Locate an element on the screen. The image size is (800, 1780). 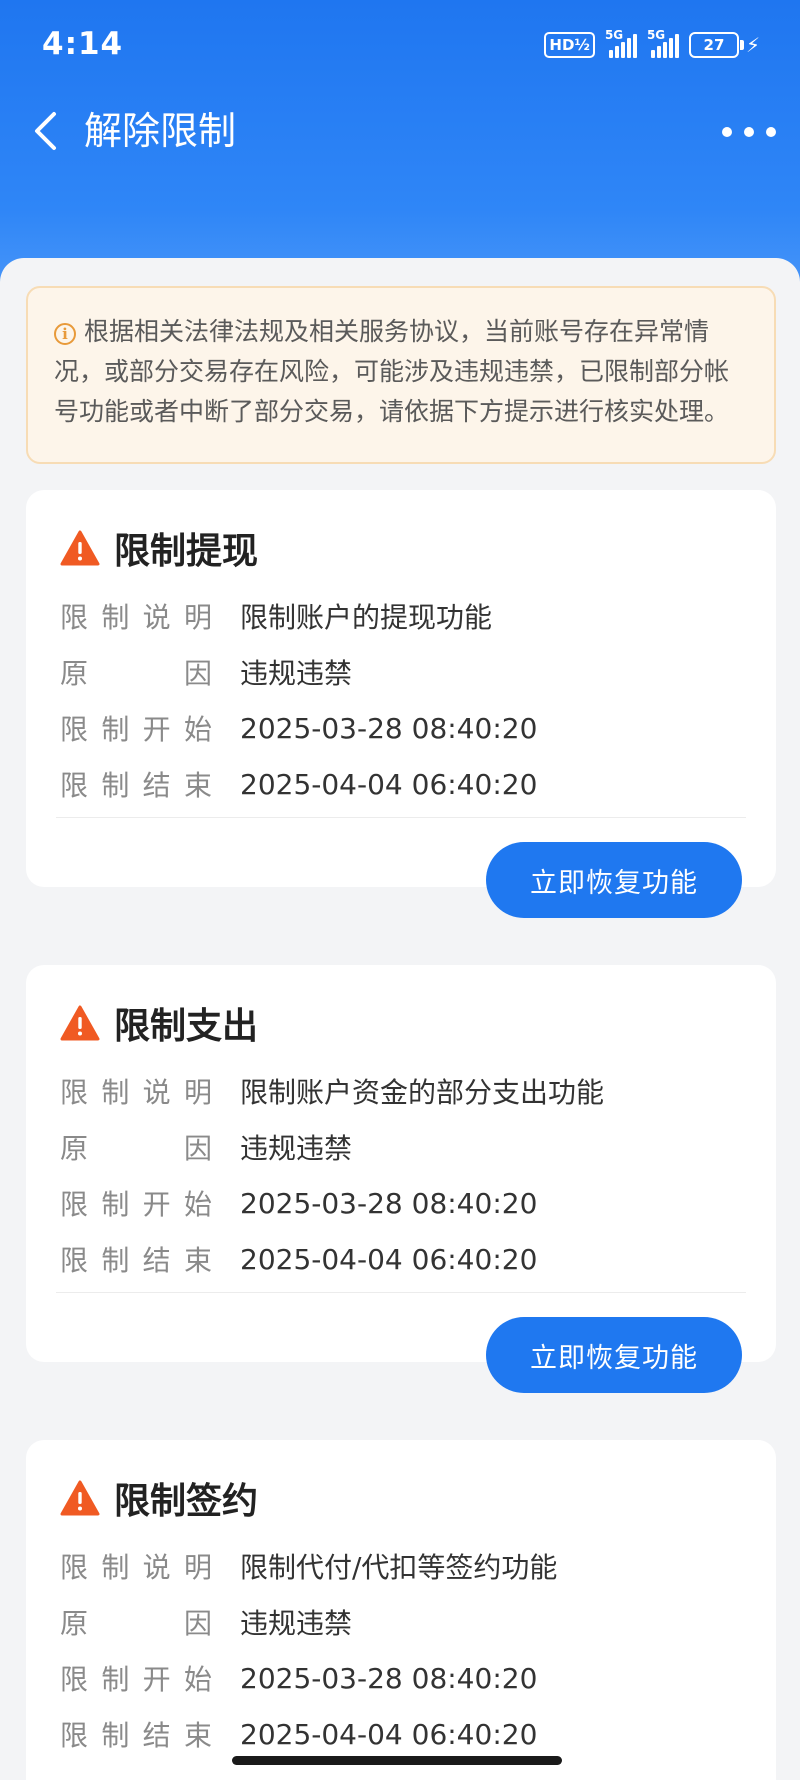
detail-row-desc: 限制说明 限制账户的提现功能 is located at coordinates (276, 616).